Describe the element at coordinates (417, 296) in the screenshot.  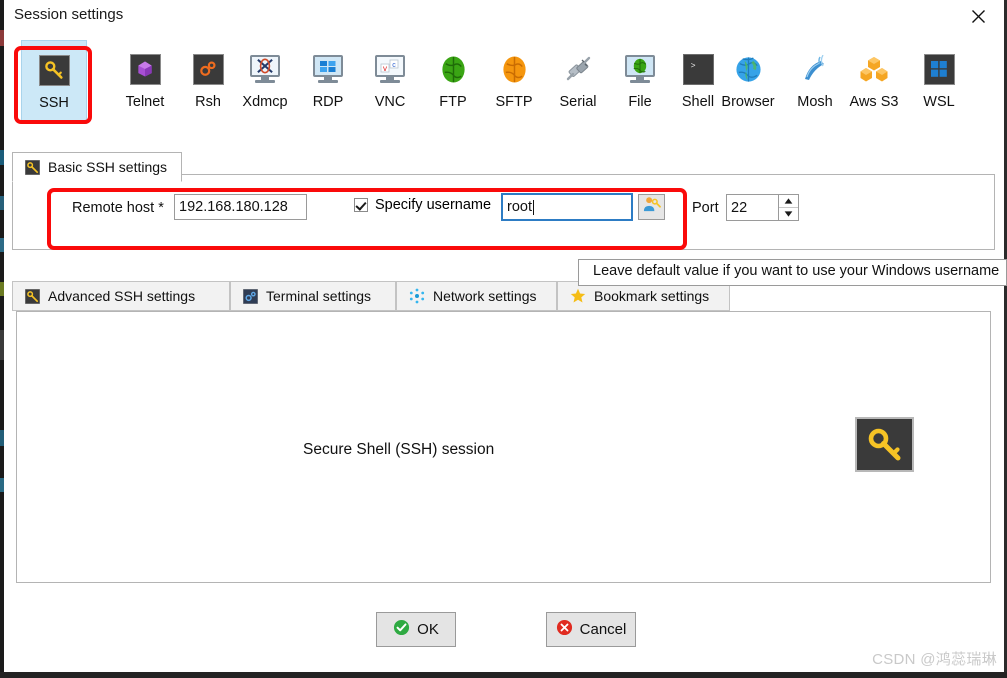
I see `network-nodes-icon` at that location.